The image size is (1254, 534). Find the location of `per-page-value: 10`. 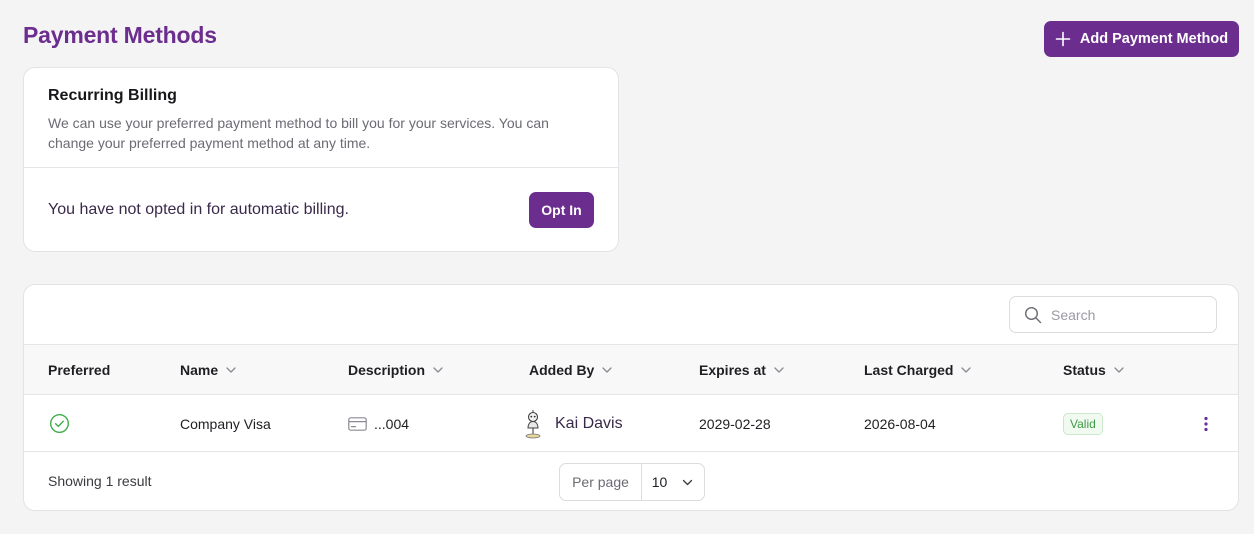

per-page-value: 10 is located at coordinates (659, 482).